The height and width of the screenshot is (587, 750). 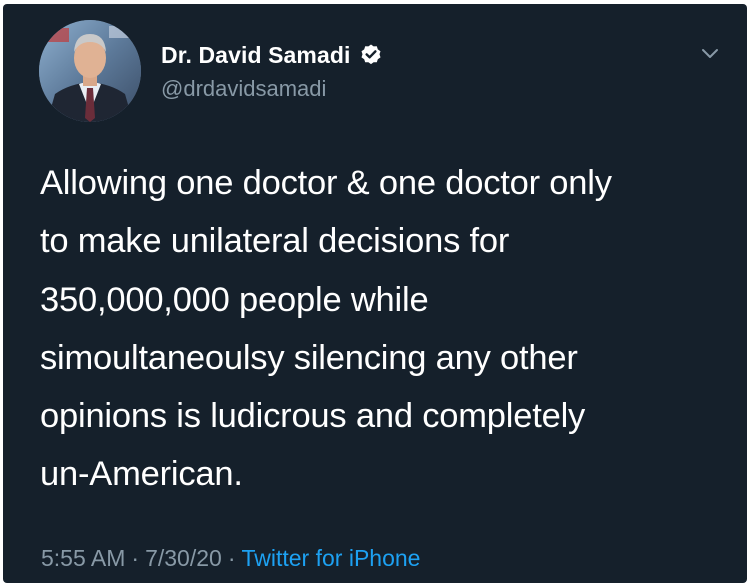 I want to click on tweet-text-line: opinions is ludicrous and completely, so click(x=313, y=416).